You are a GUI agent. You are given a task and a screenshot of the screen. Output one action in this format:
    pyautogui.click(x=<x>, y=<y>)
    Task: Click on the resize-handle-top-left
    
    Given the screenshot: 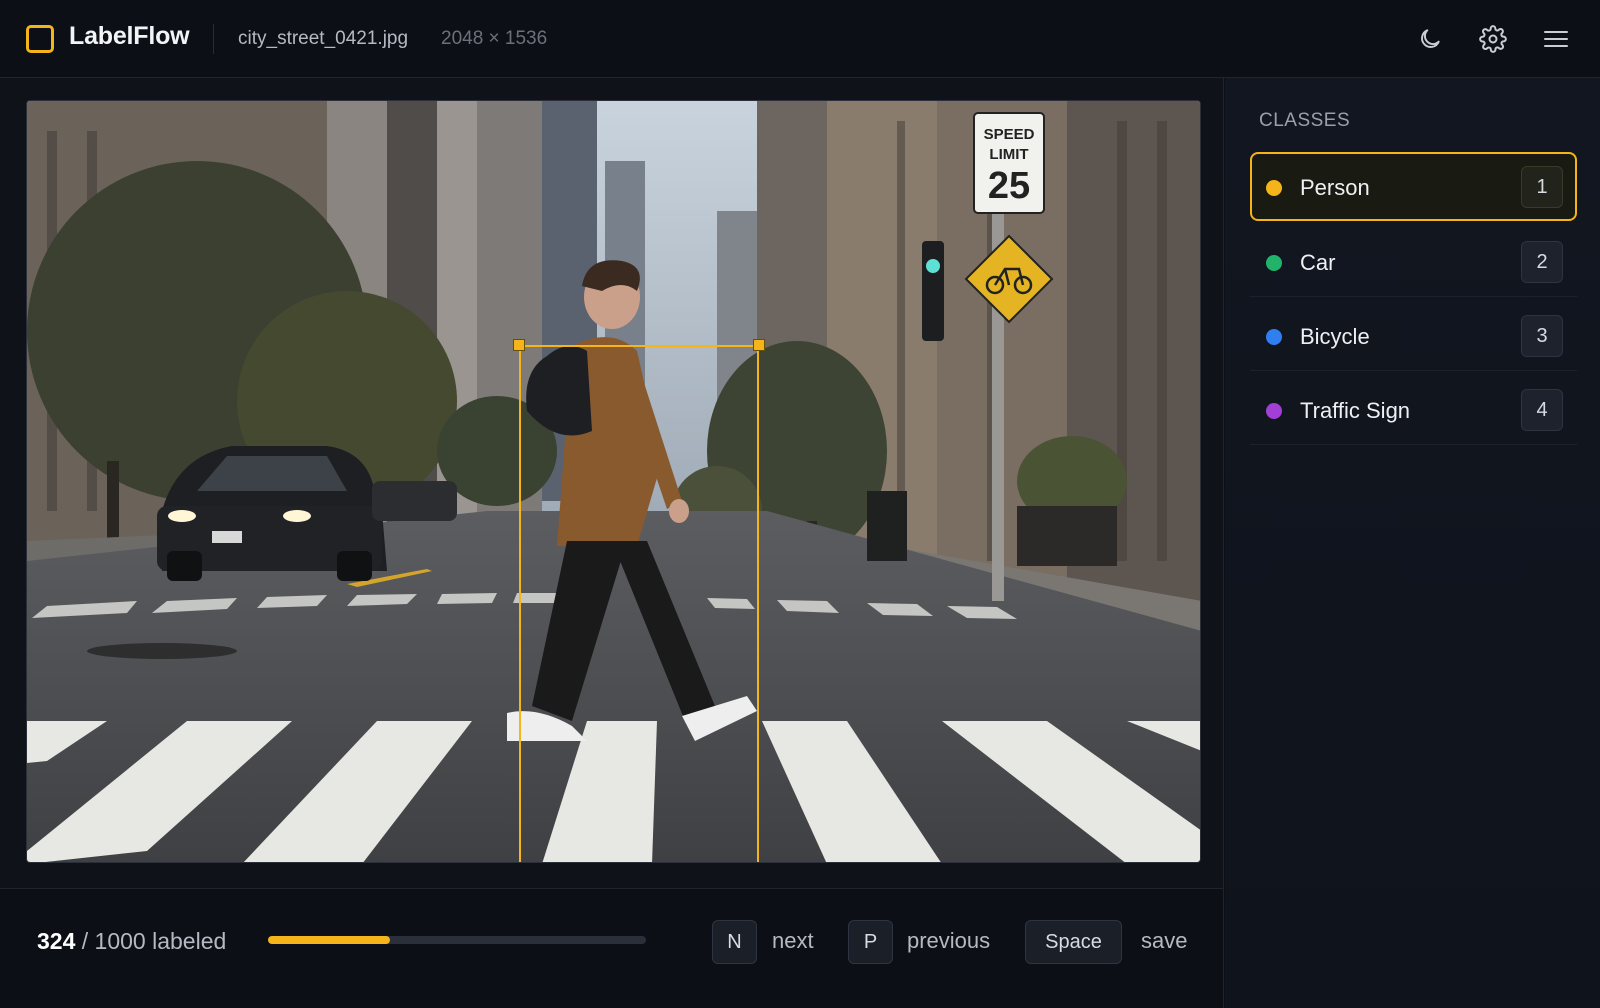 What is the action you would take?
    pyautogui.click(x=519, y=345)
    